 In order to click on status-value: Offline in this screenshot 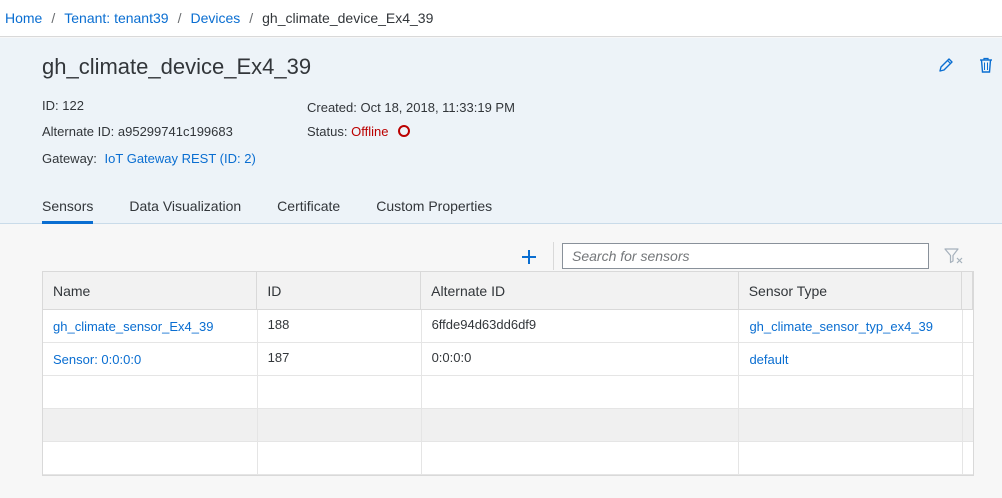, I will do `click(370, 131)`.